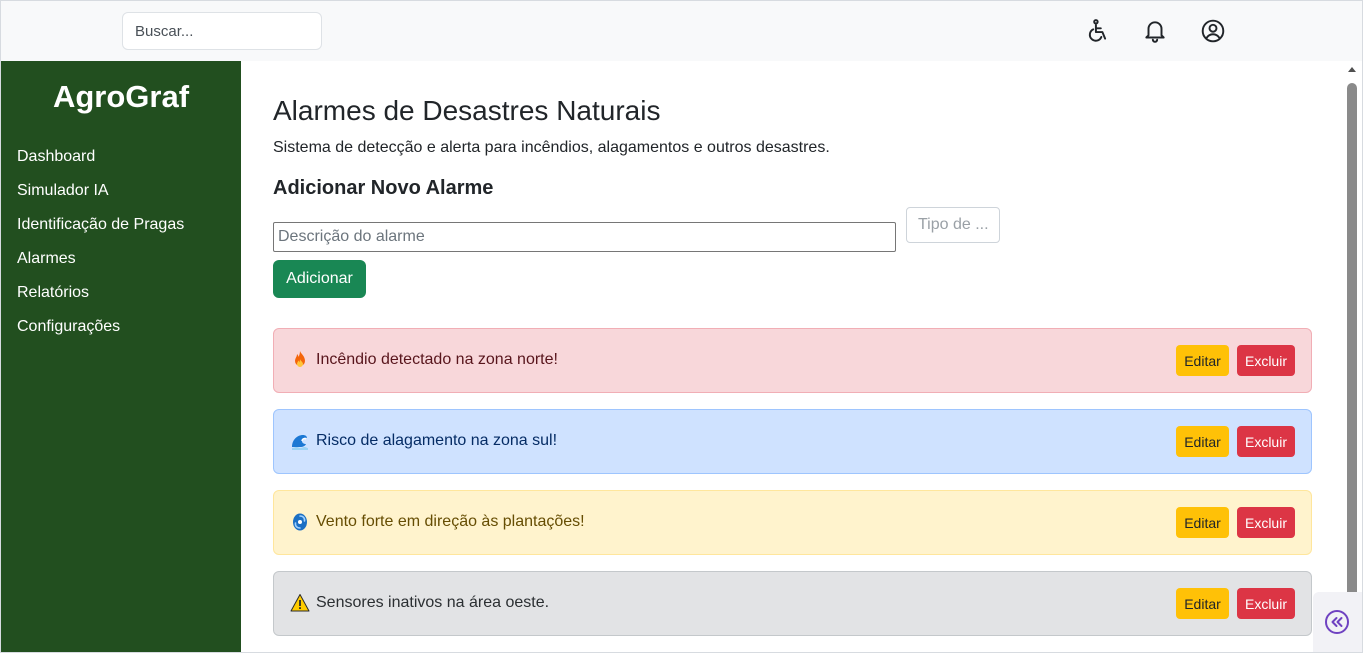  Describe the element at coordinates (437, 359) in the screenshot. I see `alarm-text: Incêndio detectado na zona norte!` at that location.